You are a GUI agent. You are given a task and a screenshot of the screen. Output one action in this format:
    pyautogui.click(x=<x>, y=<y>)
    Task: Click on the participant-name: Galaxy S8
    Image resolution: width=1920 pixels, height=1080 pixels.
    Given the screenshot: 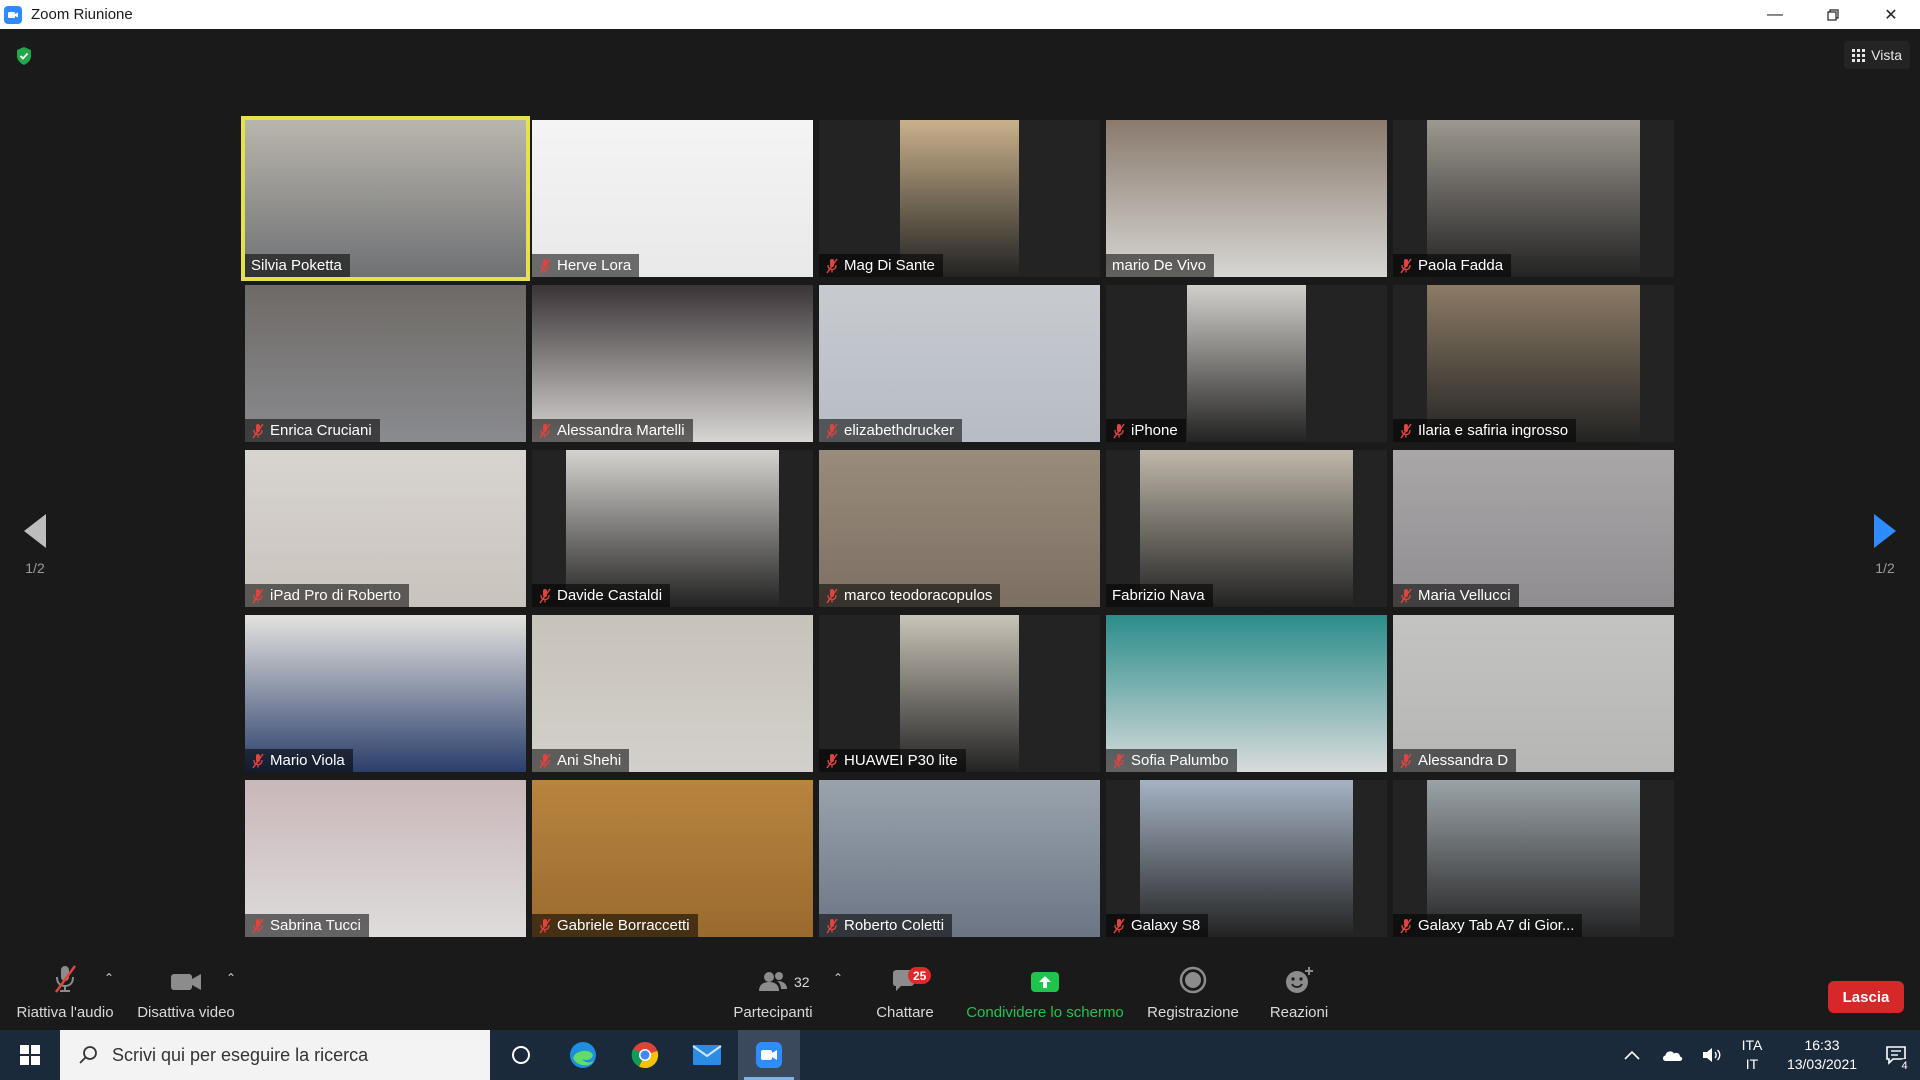 What is the action you would take?
    pyautogui.click(x=1166, y=925)
    